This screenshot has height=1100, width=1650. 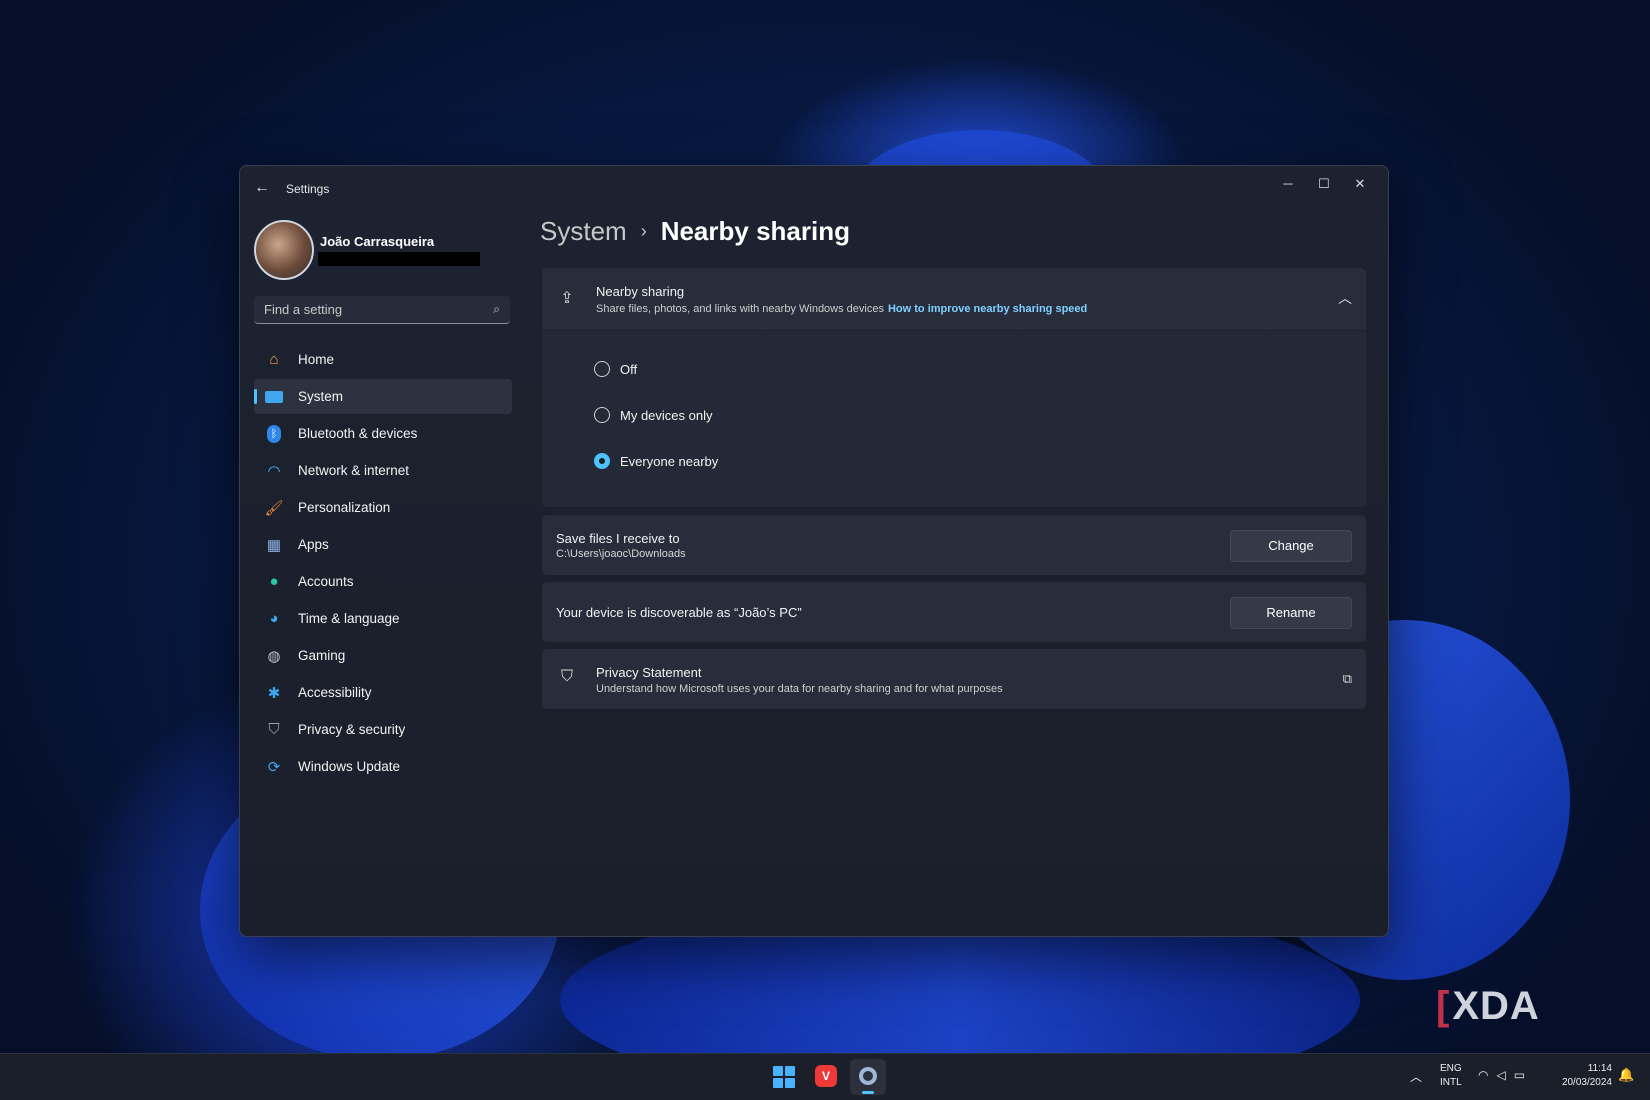 What do you see at coordinates (755, 231) in the screenshot?
I see `page-title: Nearby sharing` at bounding box center [755, 231].